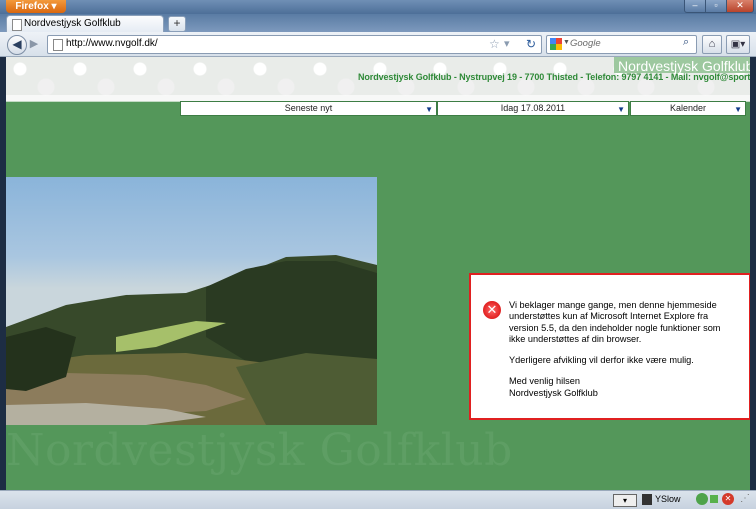 The image size is (756, 509). I want to click on reload-icon: ↻, so click(531, 44).